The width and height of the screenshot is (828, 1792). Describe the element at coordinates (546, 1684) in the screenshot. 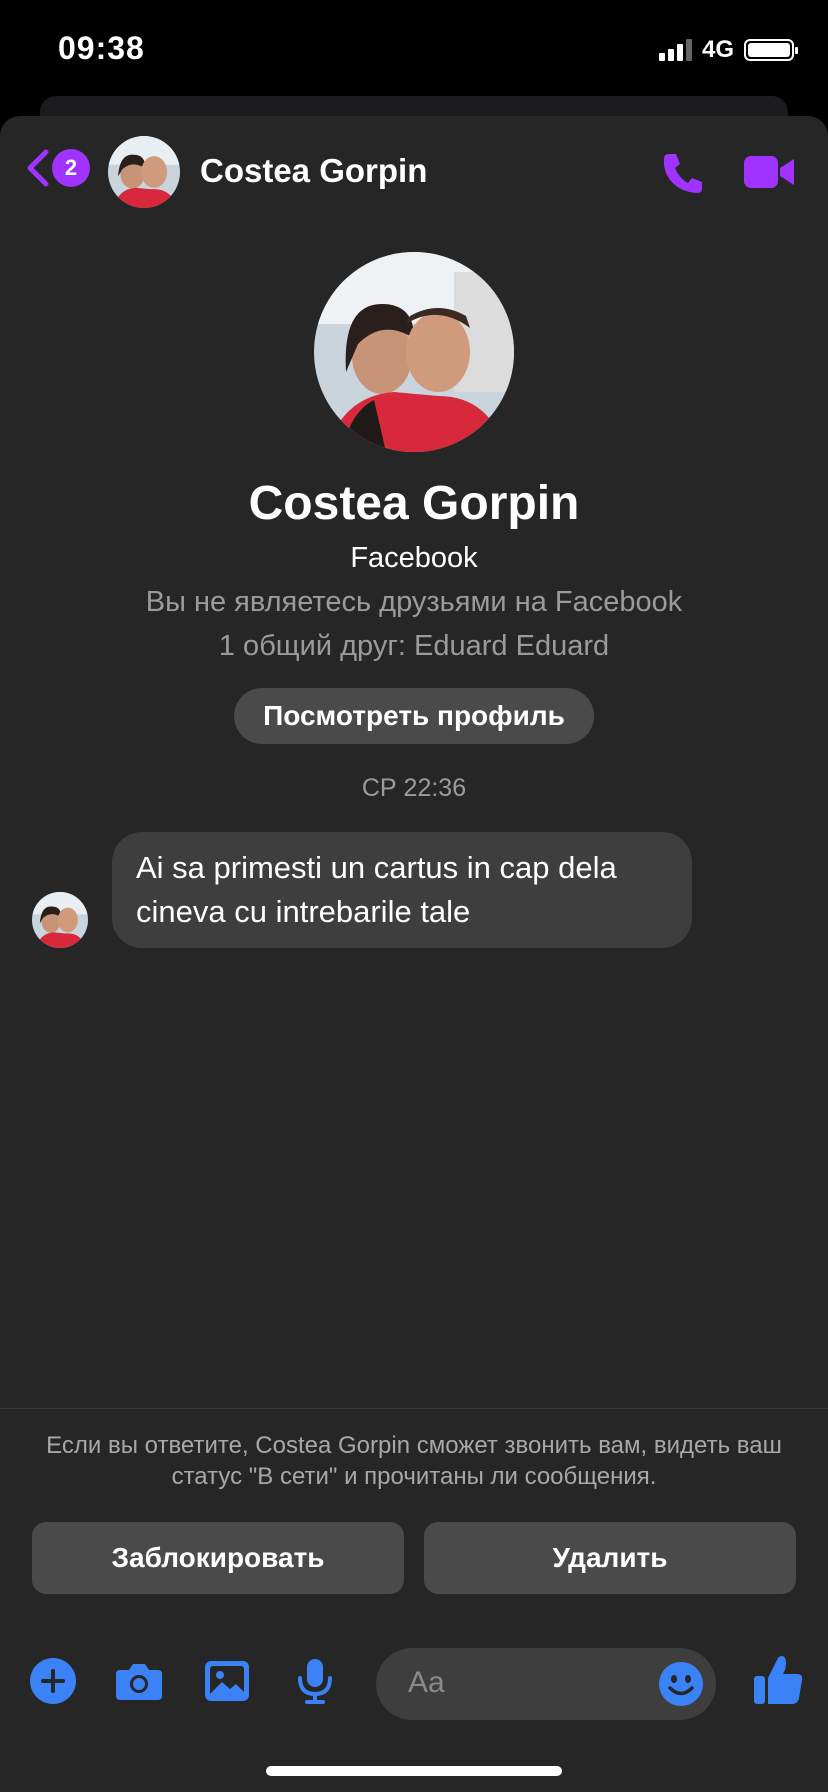

I see `message-input: Aa` at that location.